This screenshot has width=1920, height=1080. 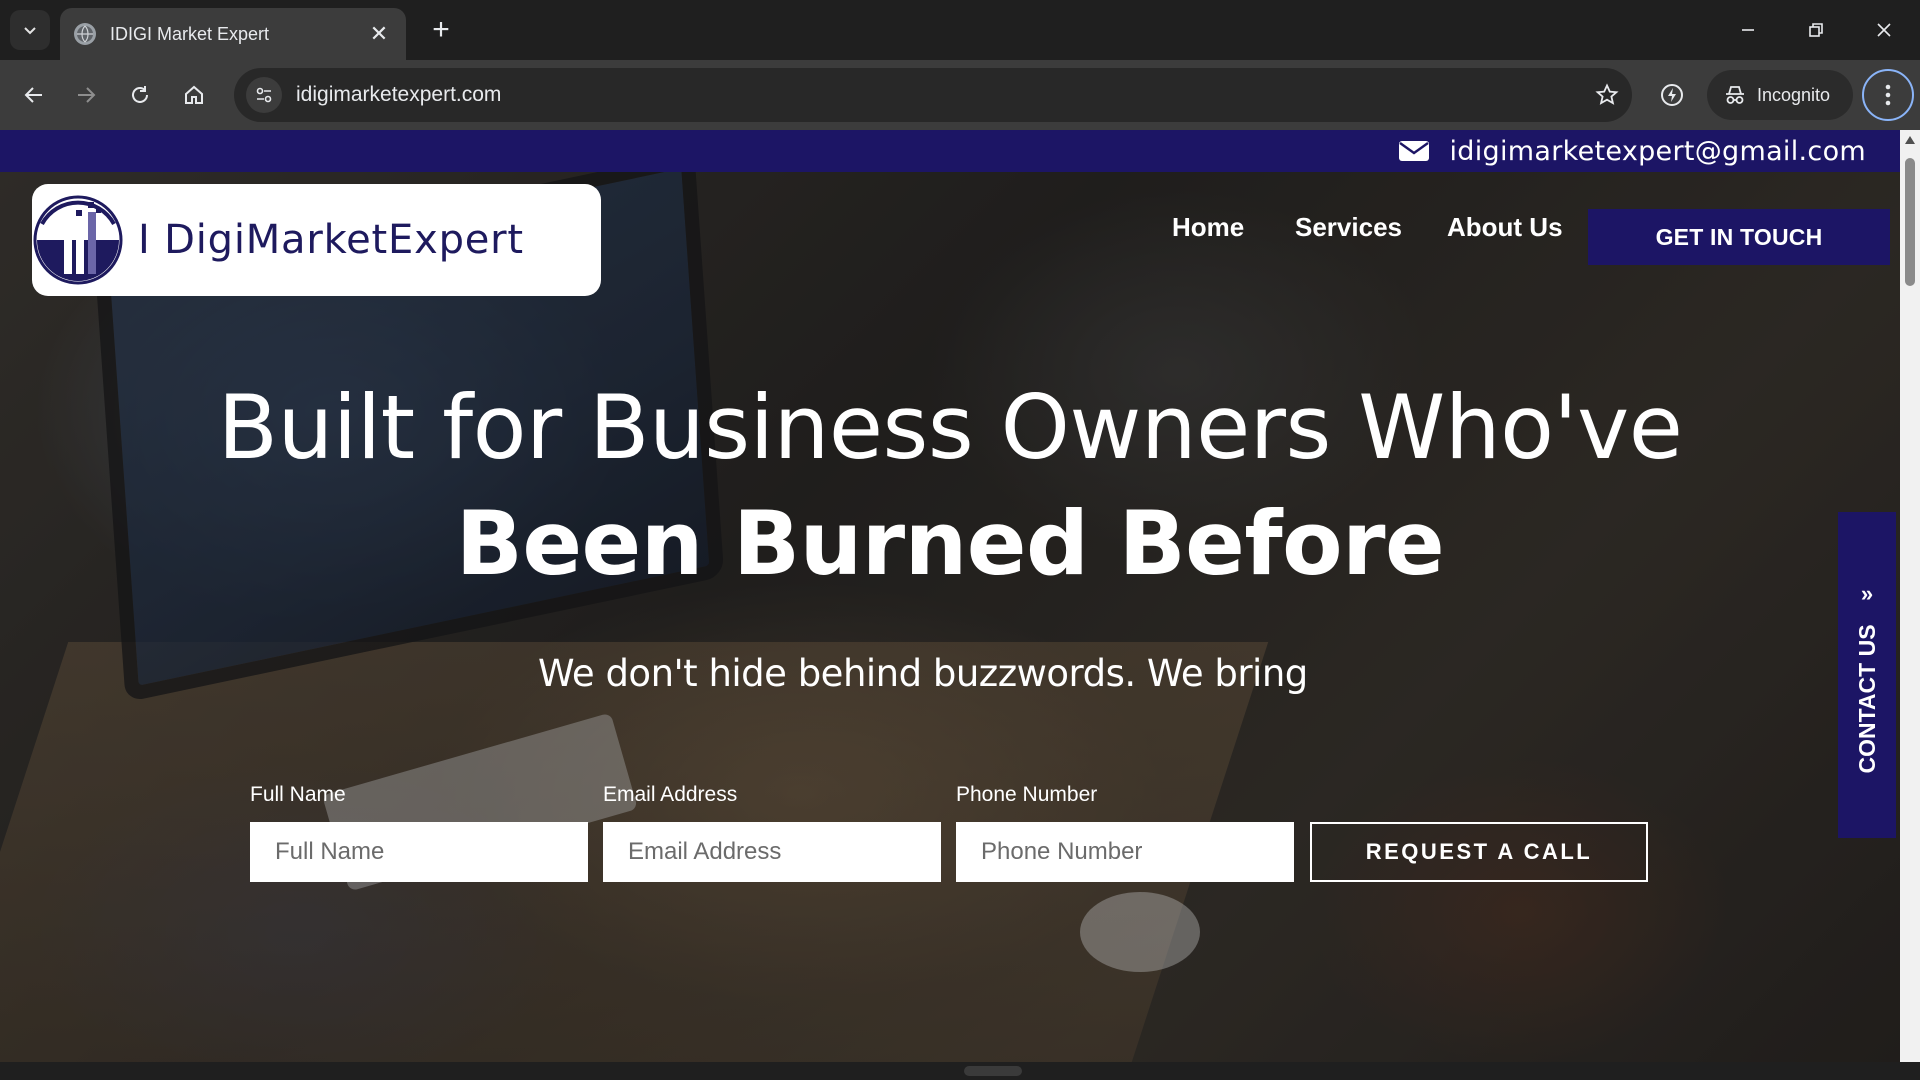 What do you see at coordinates (1208, 227) in the screenshot?
I see `nav-home: Home` at bounding box center [1208, 227].